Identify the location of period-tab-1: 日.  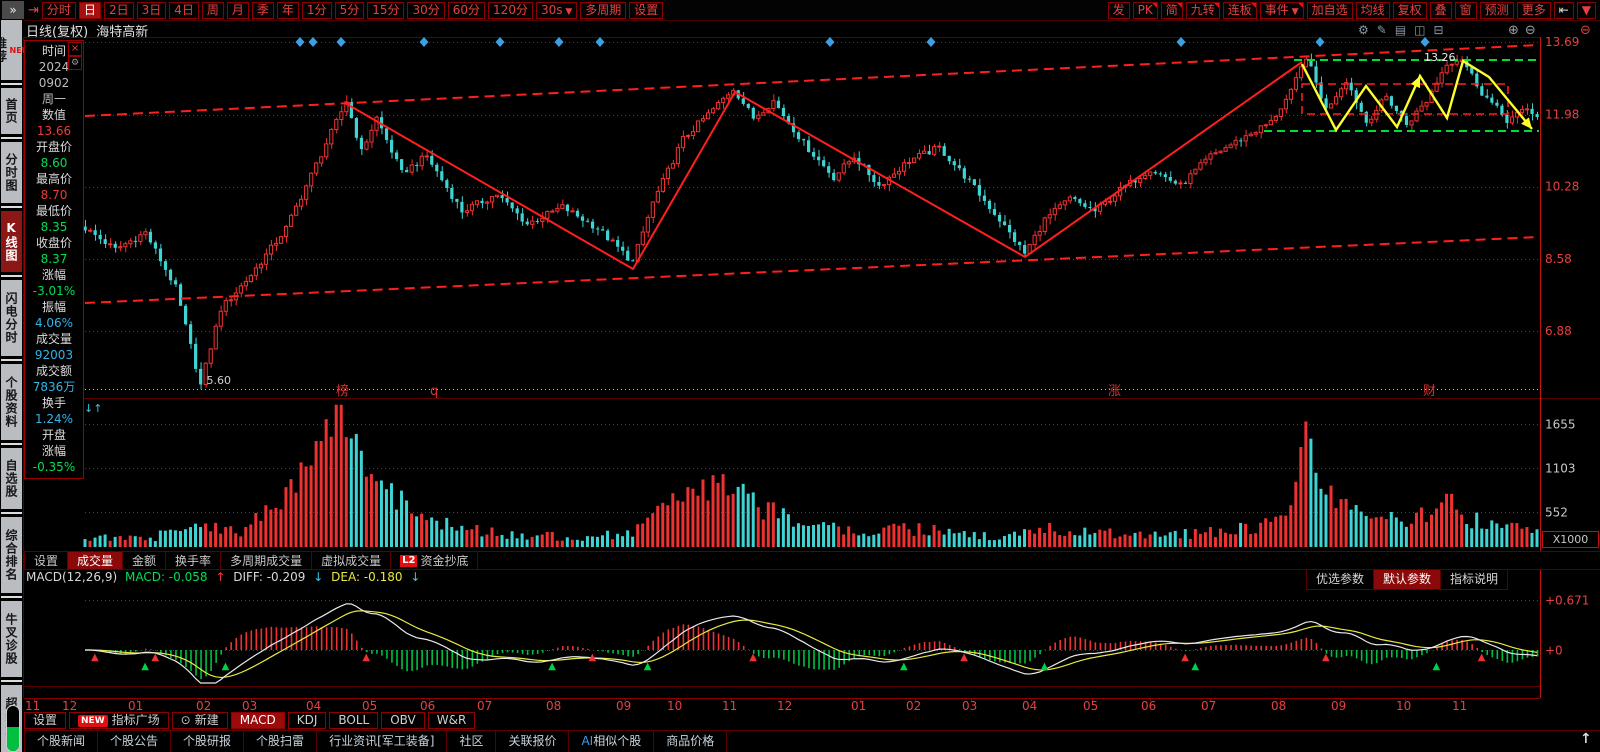
(89, 10).